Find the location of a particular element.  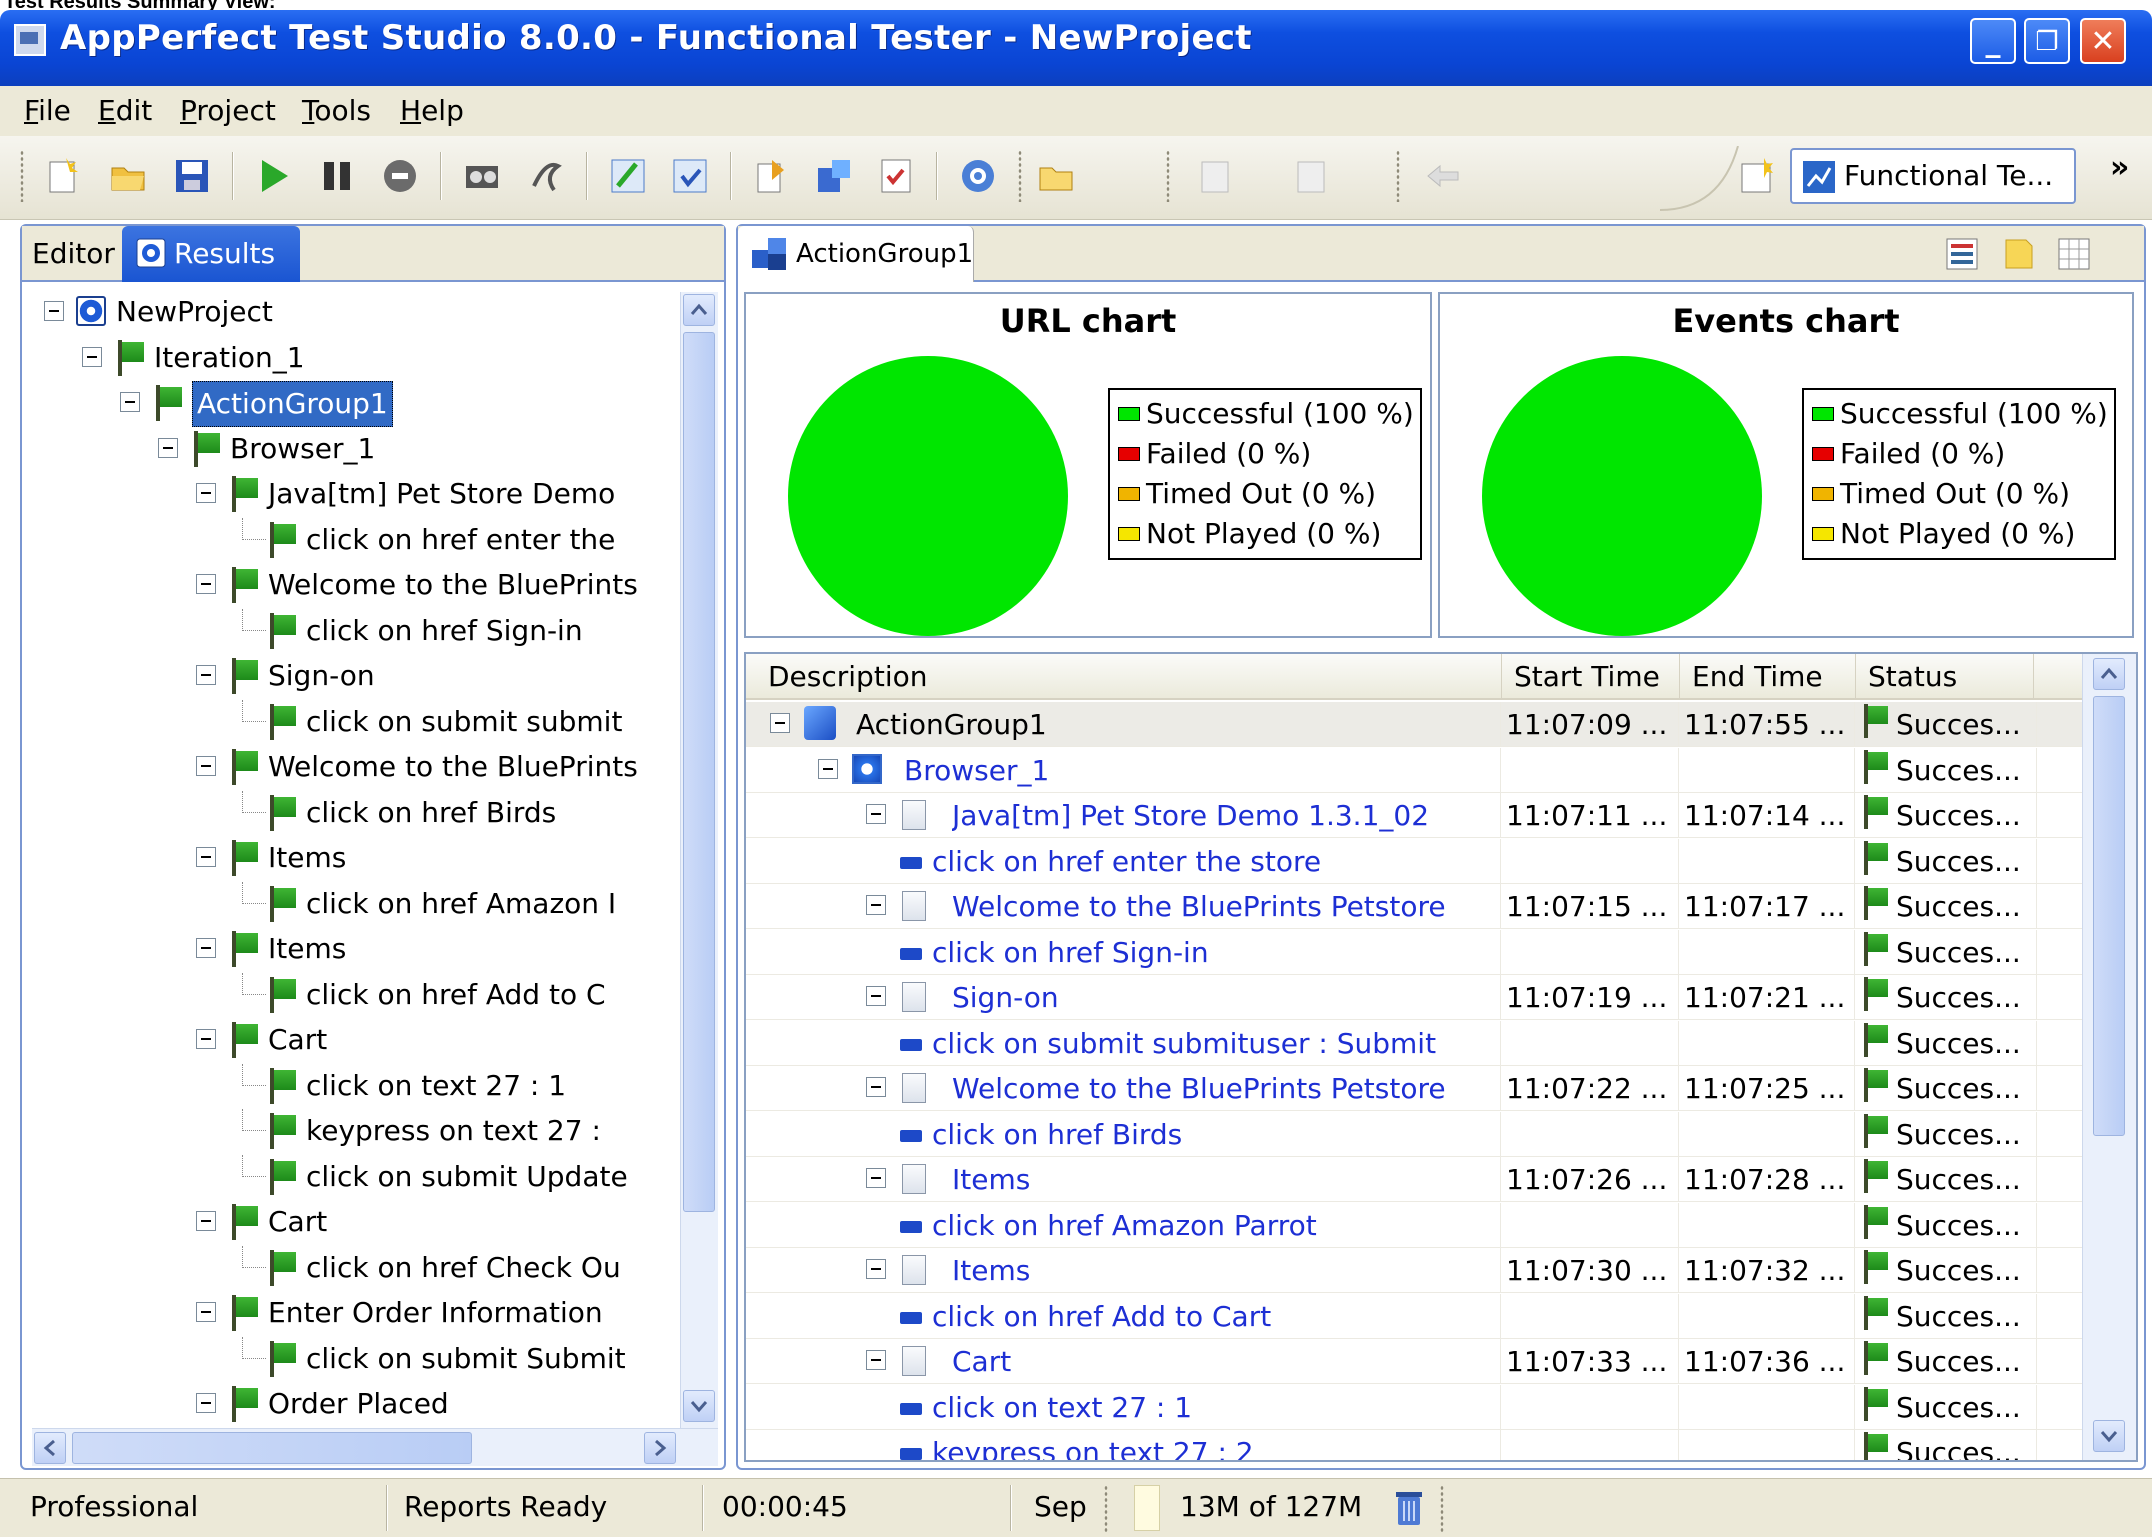

cell-description: Browser_1 is located at coordinates (1204, 770).